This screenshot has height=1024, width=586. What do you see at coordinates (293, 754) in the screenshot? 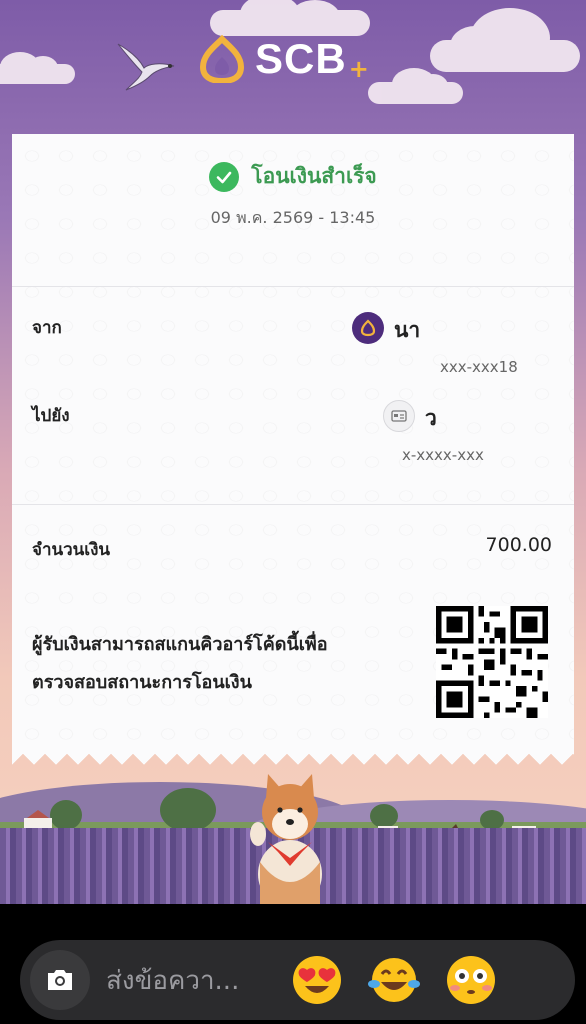
I see `receipt-torn-edge` at bounding box center [293, 754].